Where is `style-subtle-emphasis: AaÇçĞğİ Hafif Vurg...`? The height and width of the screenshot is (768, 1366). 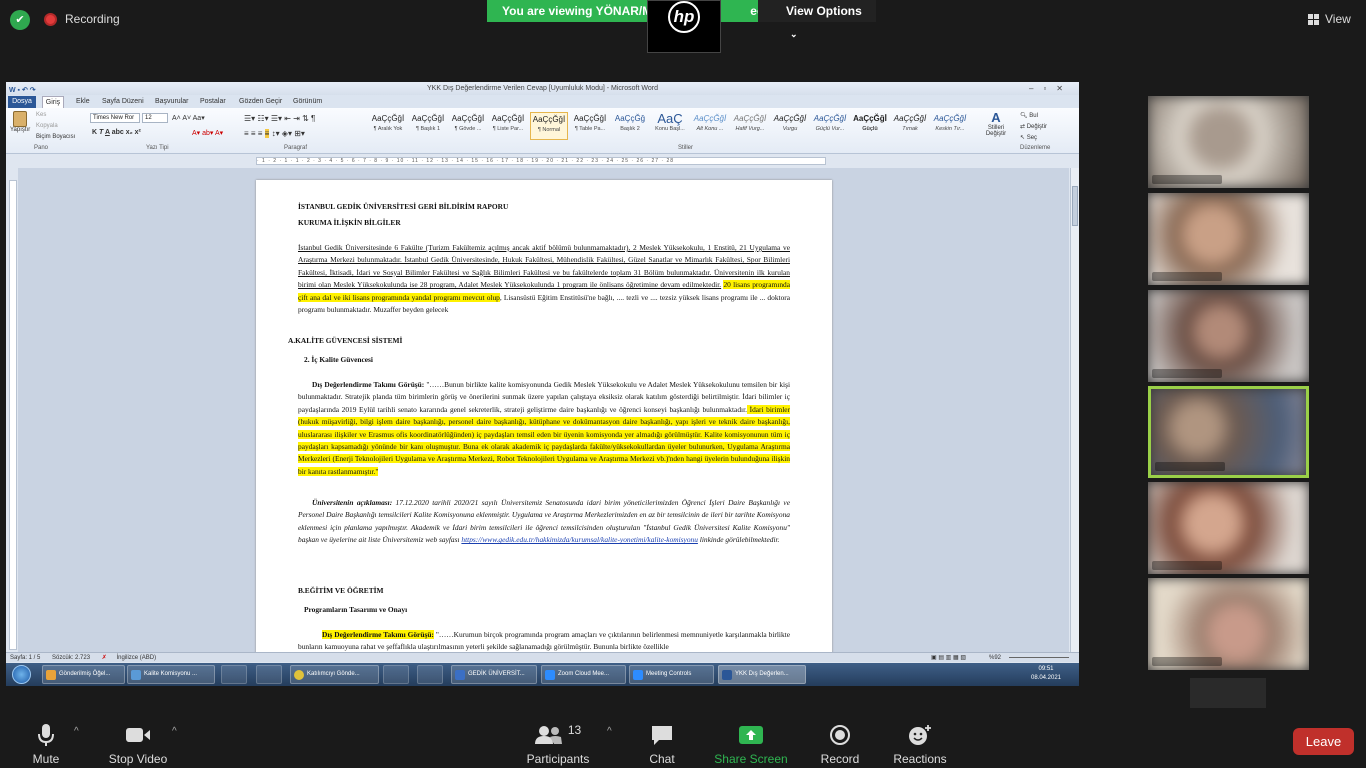 style-subtle-emphasis: AaÇçĞğİ Hafif Vurg... is located at coordinates (750, 126).